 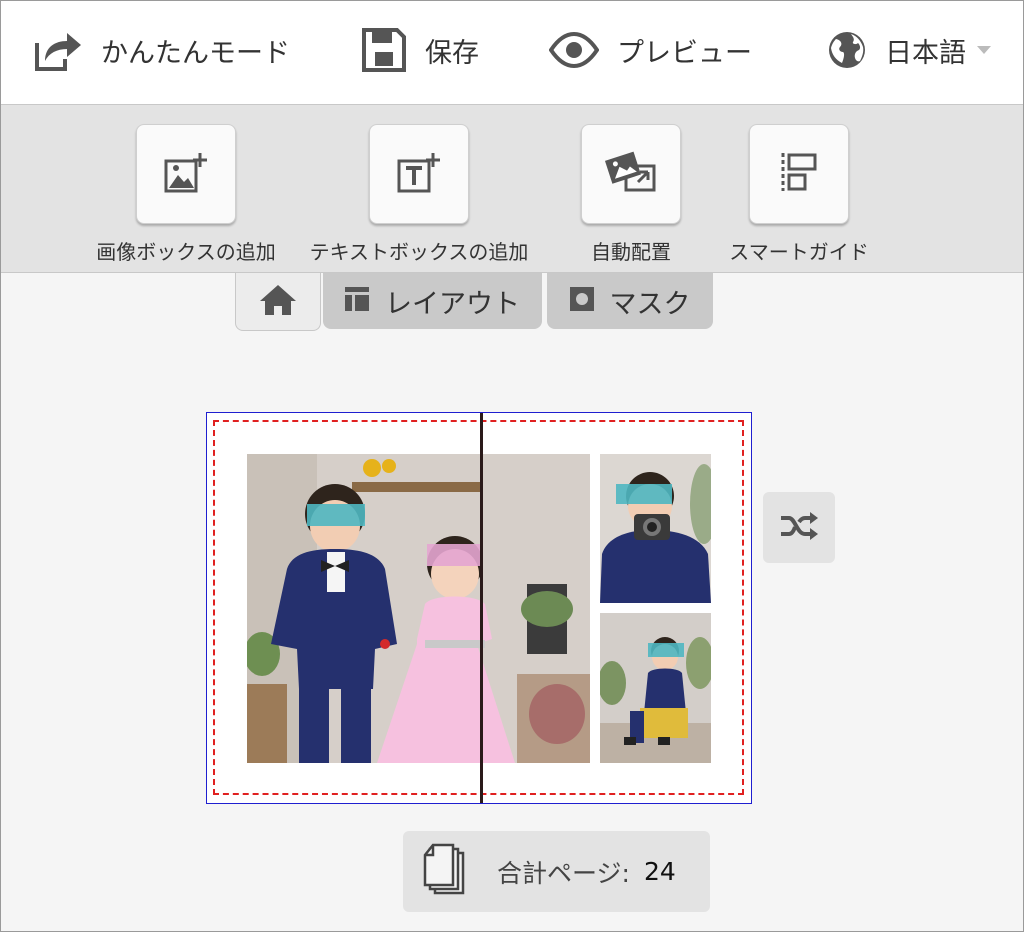 I want to click on add-text-box-button, so click(x=419, y=174).